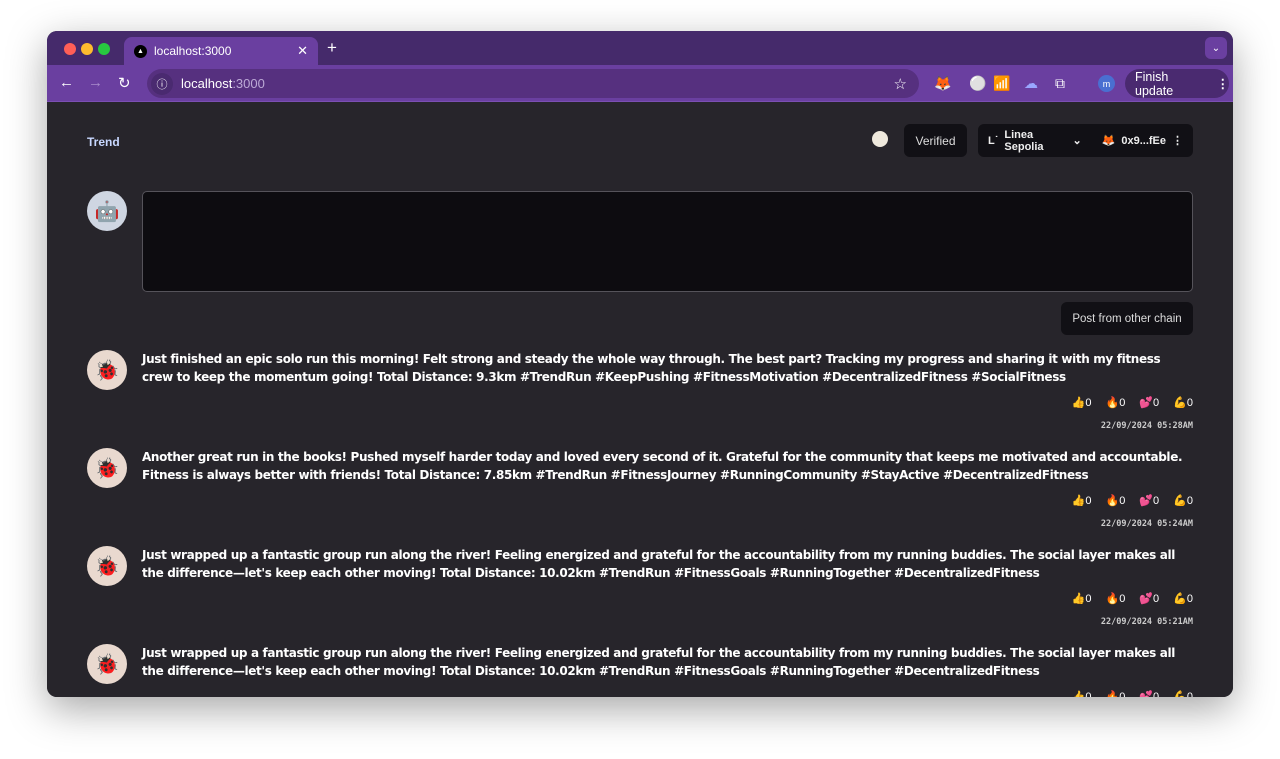 The height and width of the screenshot is (759, 1280). I want to click on brand-logo: Trend, so click(103, 142).